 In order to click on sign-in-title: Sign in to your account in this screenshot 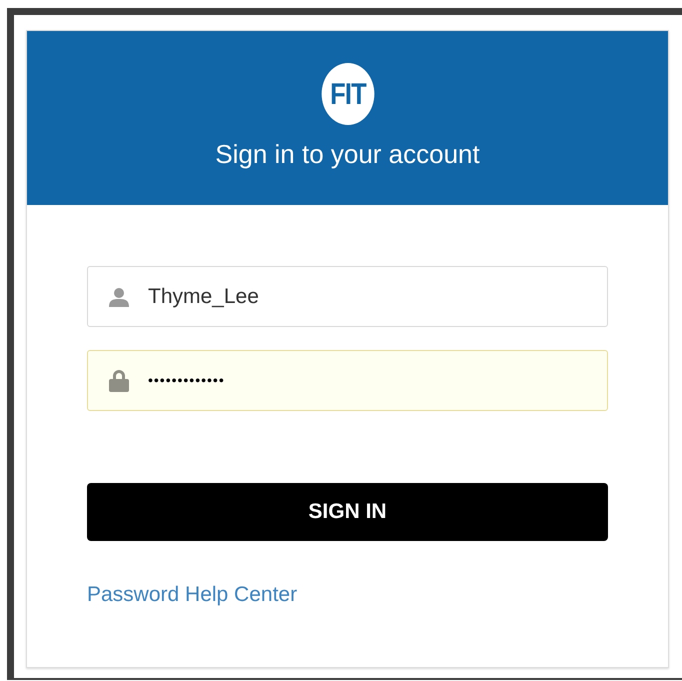, I will do `click(347, 154)`.